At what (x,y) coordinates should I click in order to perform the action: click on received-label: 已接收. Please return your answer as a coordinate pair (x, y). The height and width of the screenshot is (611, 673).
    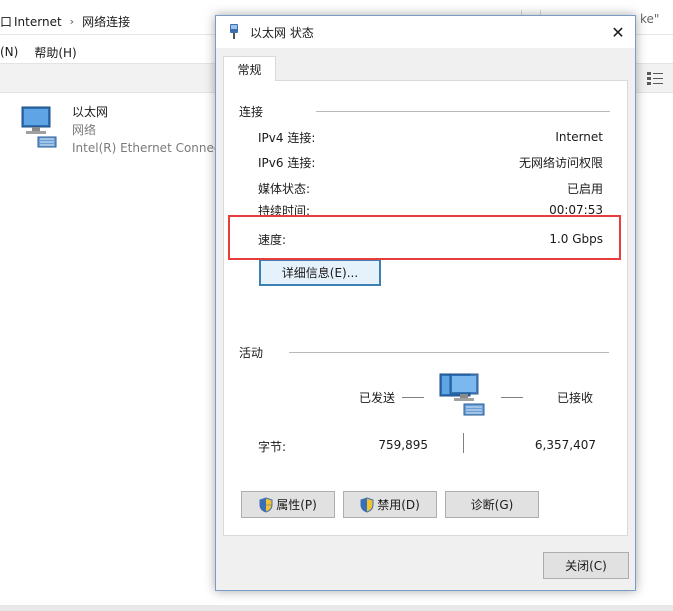
    Looking at the image, I should click on (575, 398).